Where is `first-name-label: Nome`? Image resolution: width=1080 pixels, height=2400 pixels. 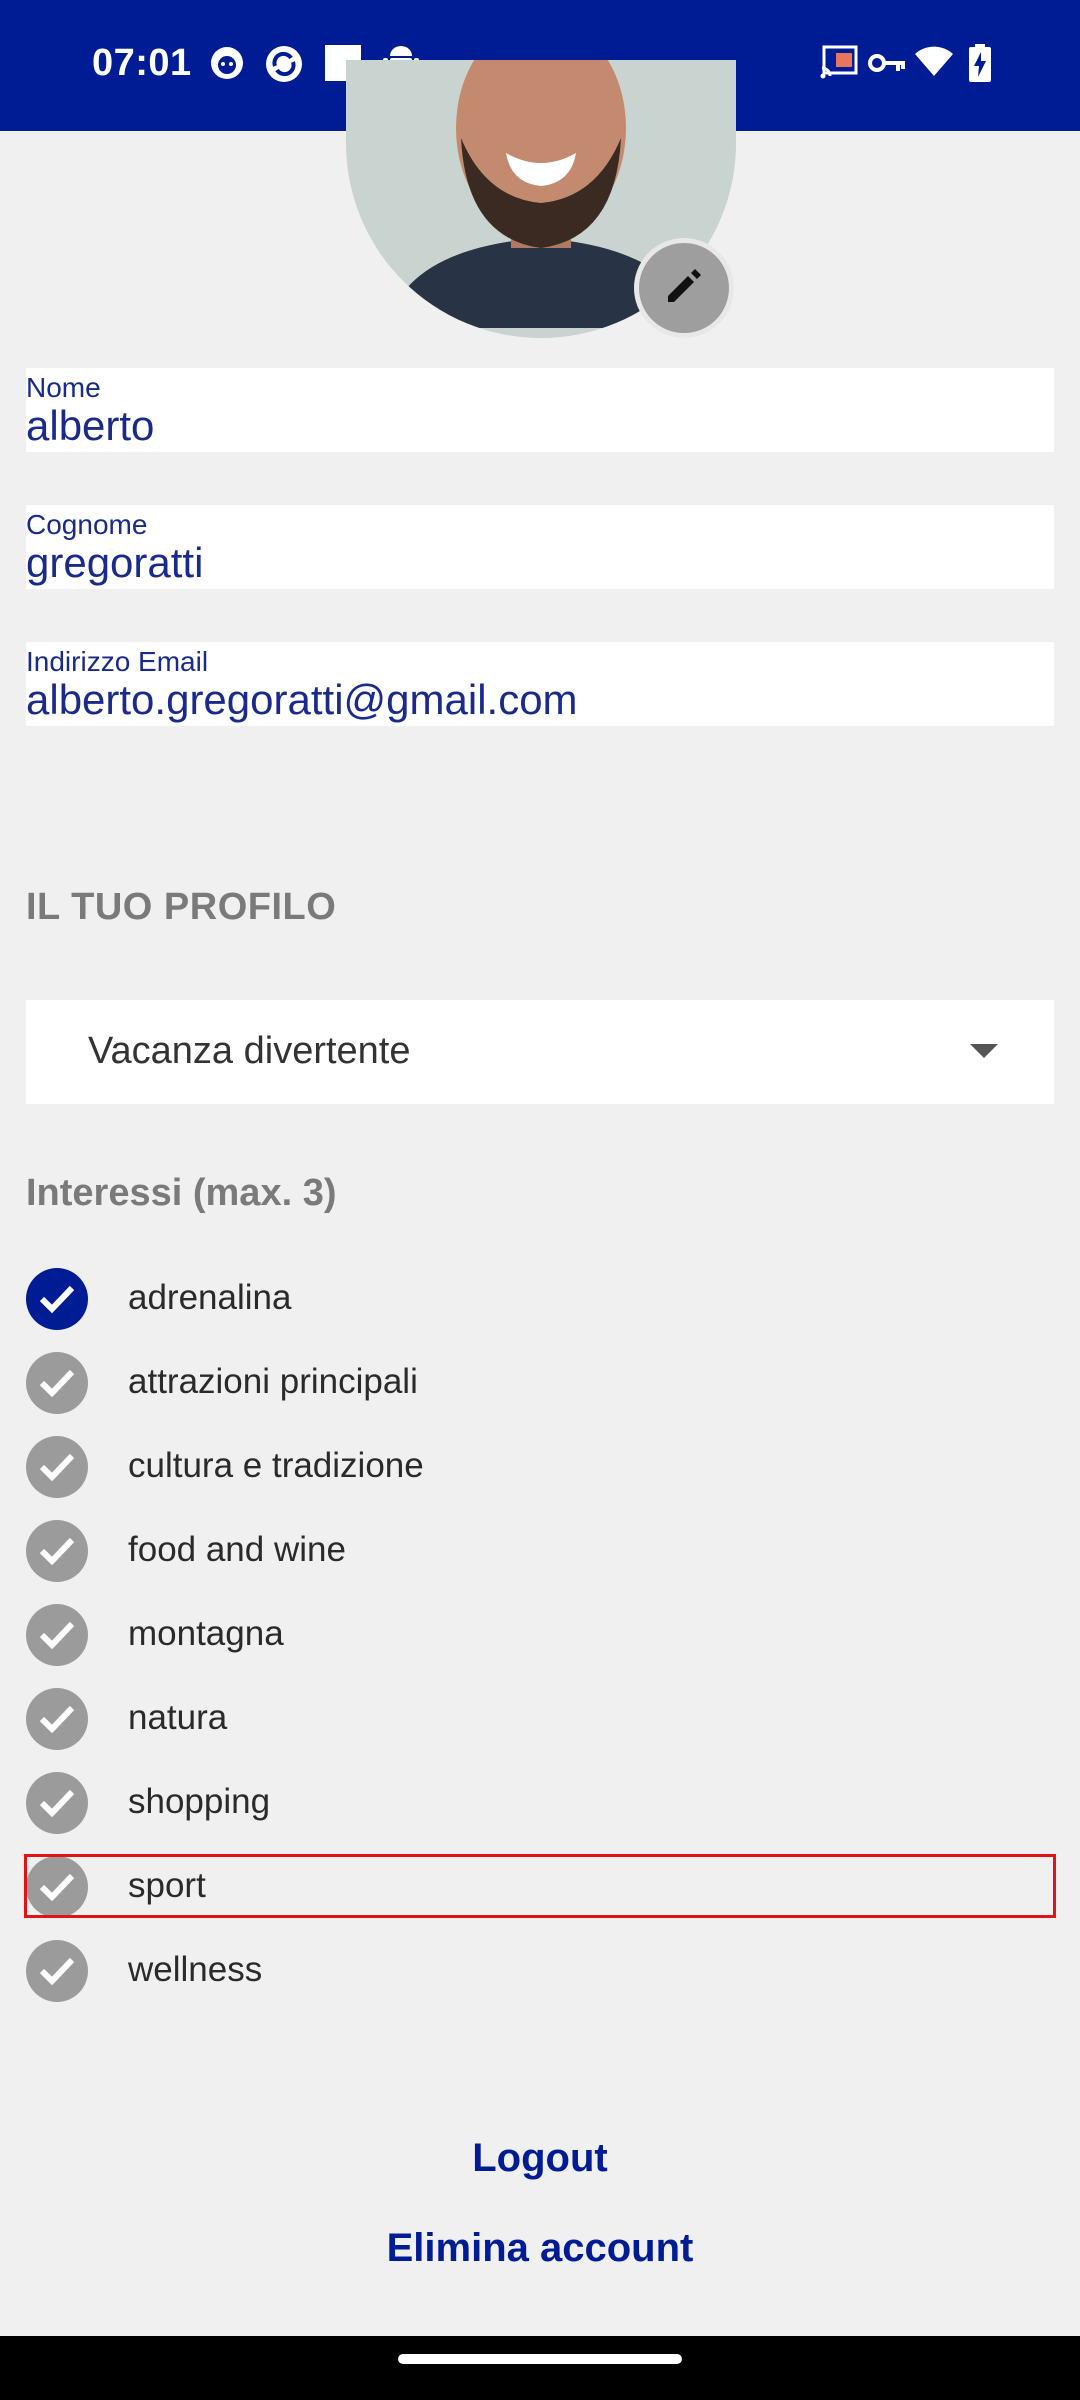 first-name-label: Nome is located at coordinates (63, 387).